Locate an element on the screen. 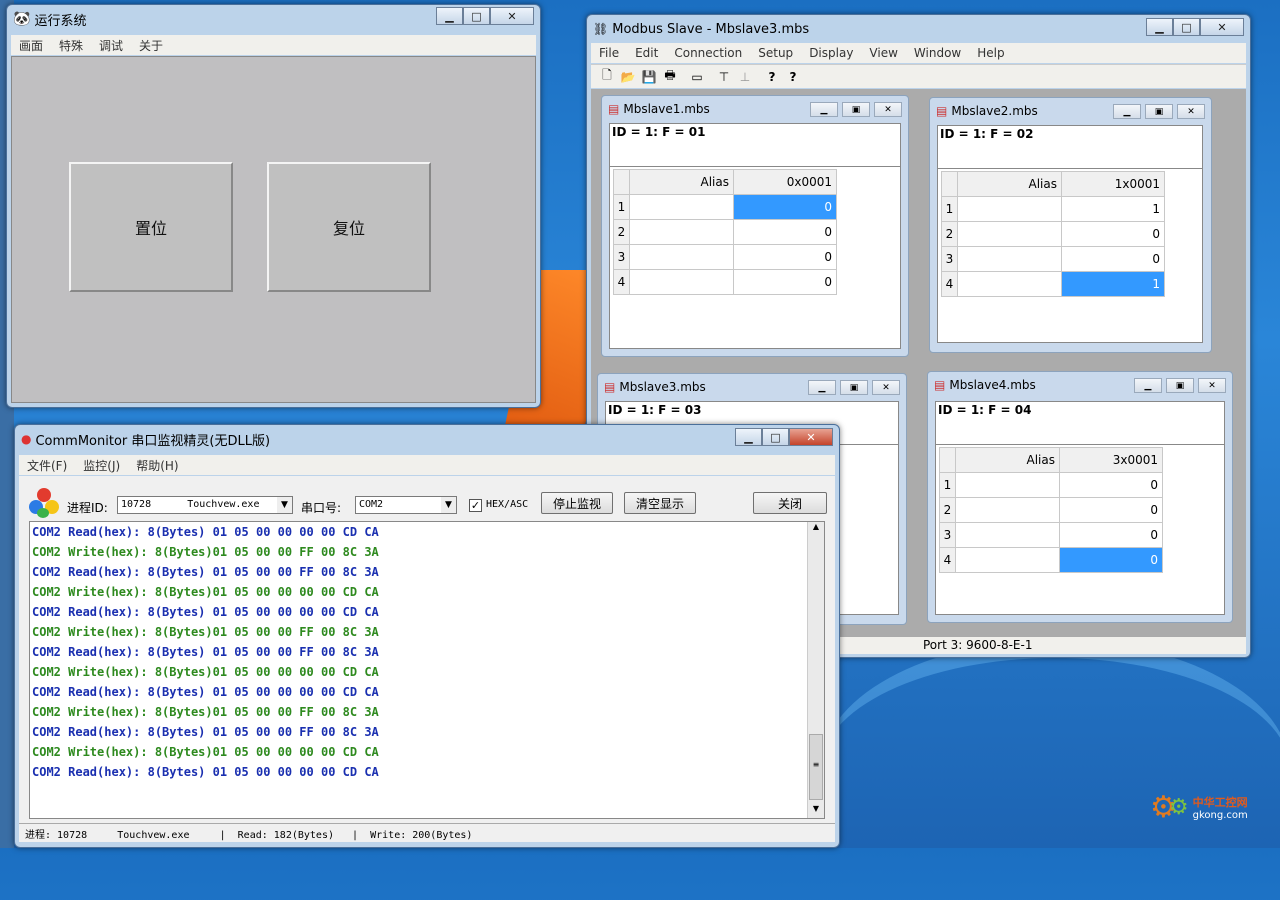 This screenshot has height=900, width=1280. window-icon: ▭ is located at coordinates (697, 77).